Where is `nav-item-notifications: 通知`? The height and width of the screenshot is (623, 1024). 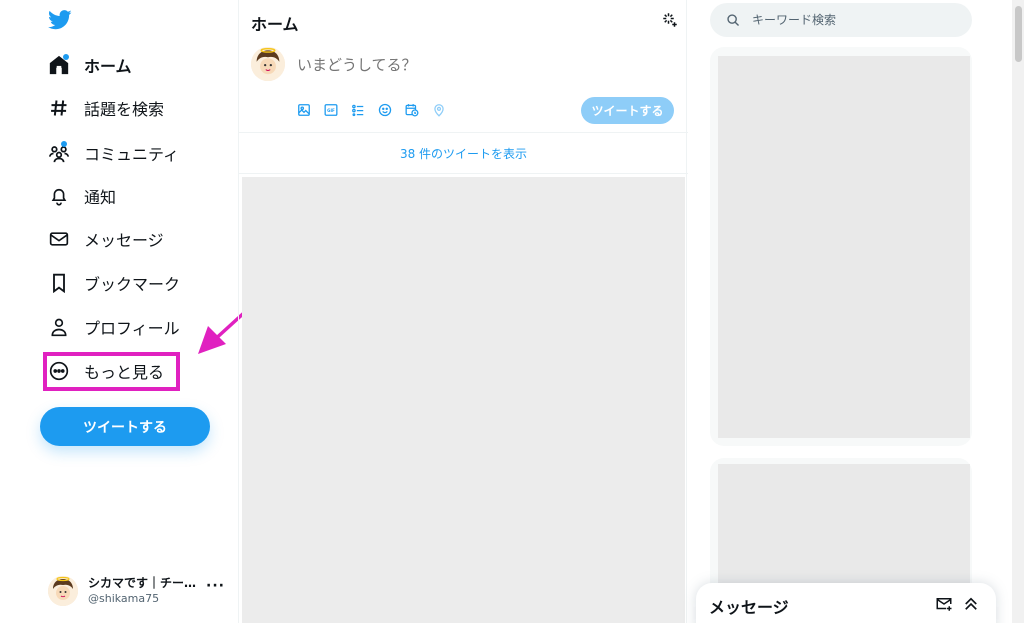
nav-item-notifications: 通知 is located at coordinates (81, 196).